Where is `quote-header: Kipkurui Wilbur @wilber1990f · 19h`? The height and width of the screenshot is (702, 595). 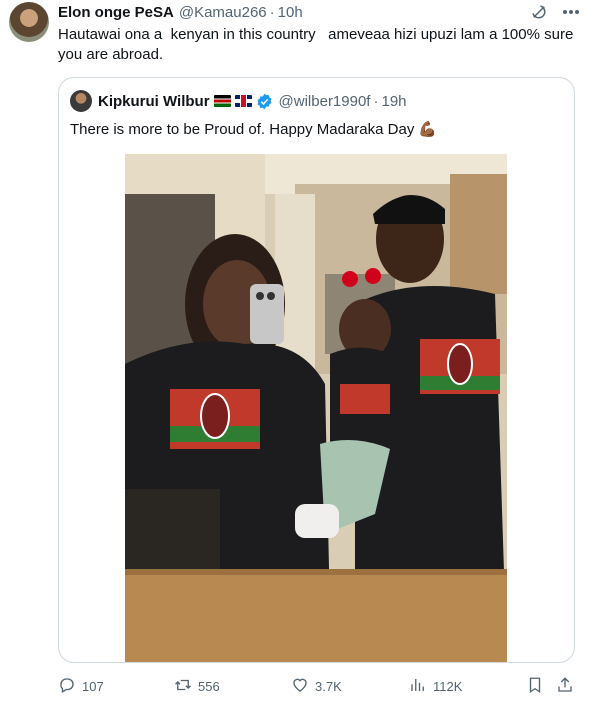
quote-header: Kipkurui Wilbur @wilber1990f · 19h is located at coordinates (238, 101).